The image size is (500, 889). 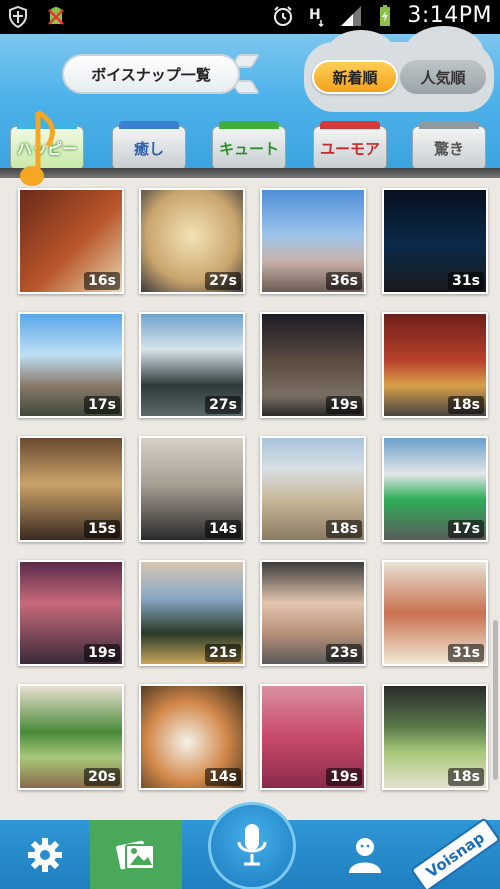 I want to click on thumbnail-image: 15s, so click(x=71, y=489).